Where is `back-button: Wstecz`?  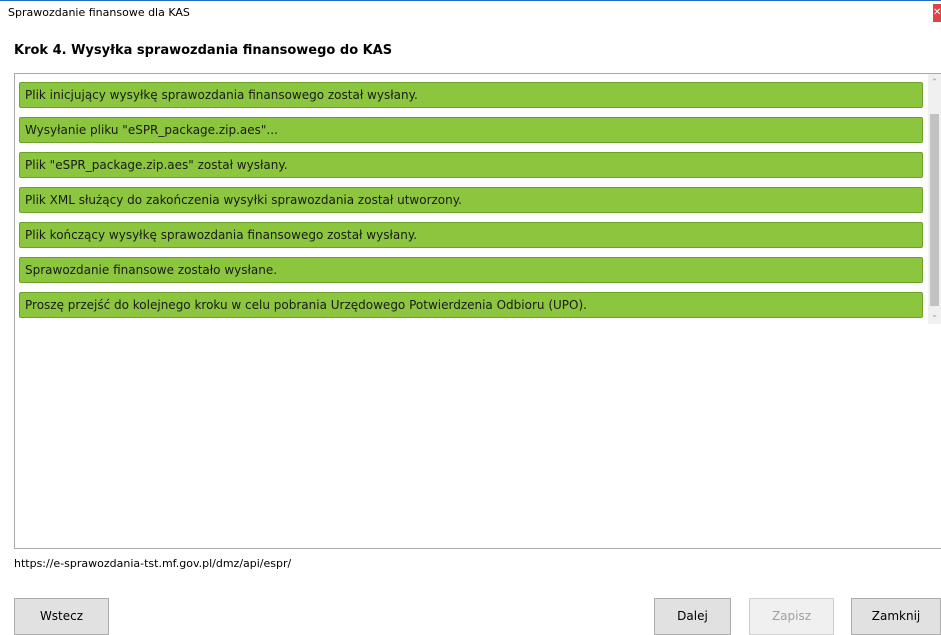
back-button: Wstecz is located at coordinates (61, 616).